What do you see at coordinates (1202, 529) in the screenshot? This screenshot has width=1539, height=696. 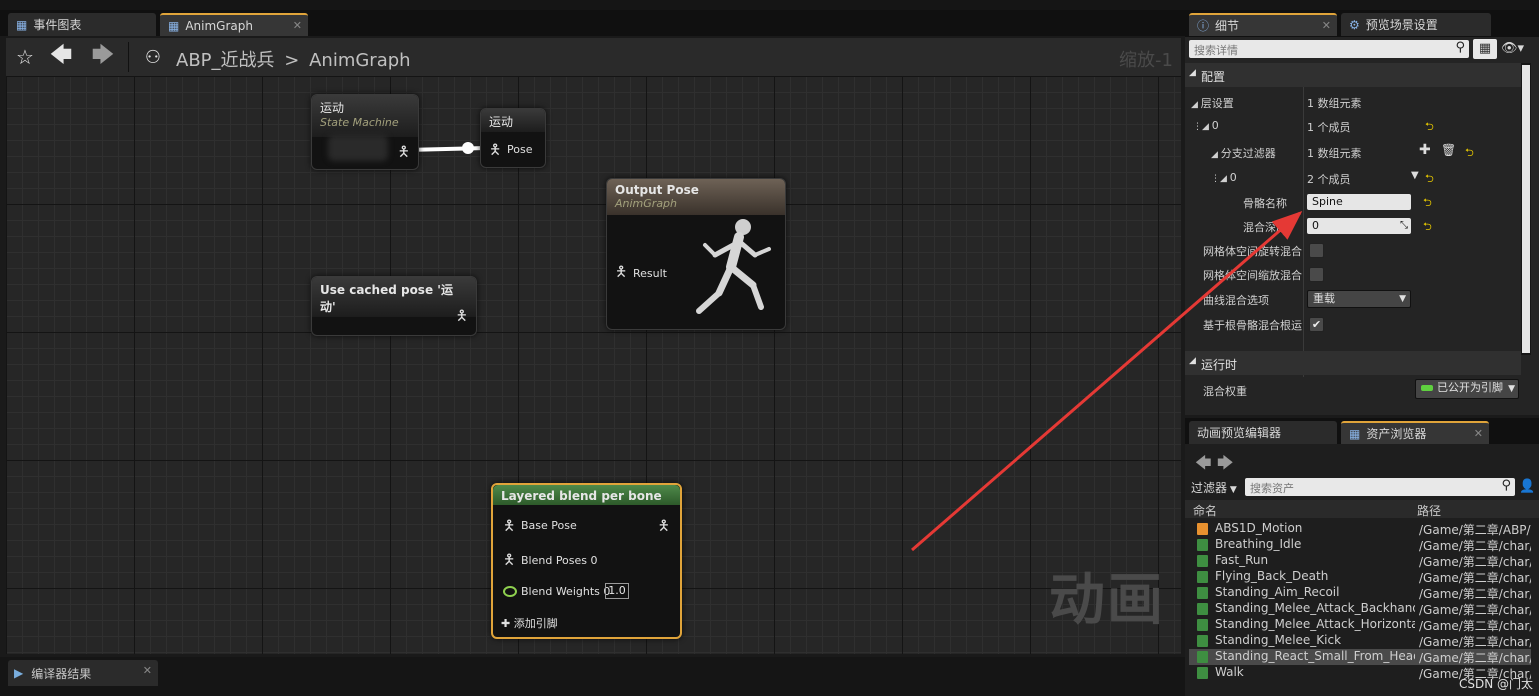 I see `blendspace-asset-icon` at bounding box center [1202, 529].